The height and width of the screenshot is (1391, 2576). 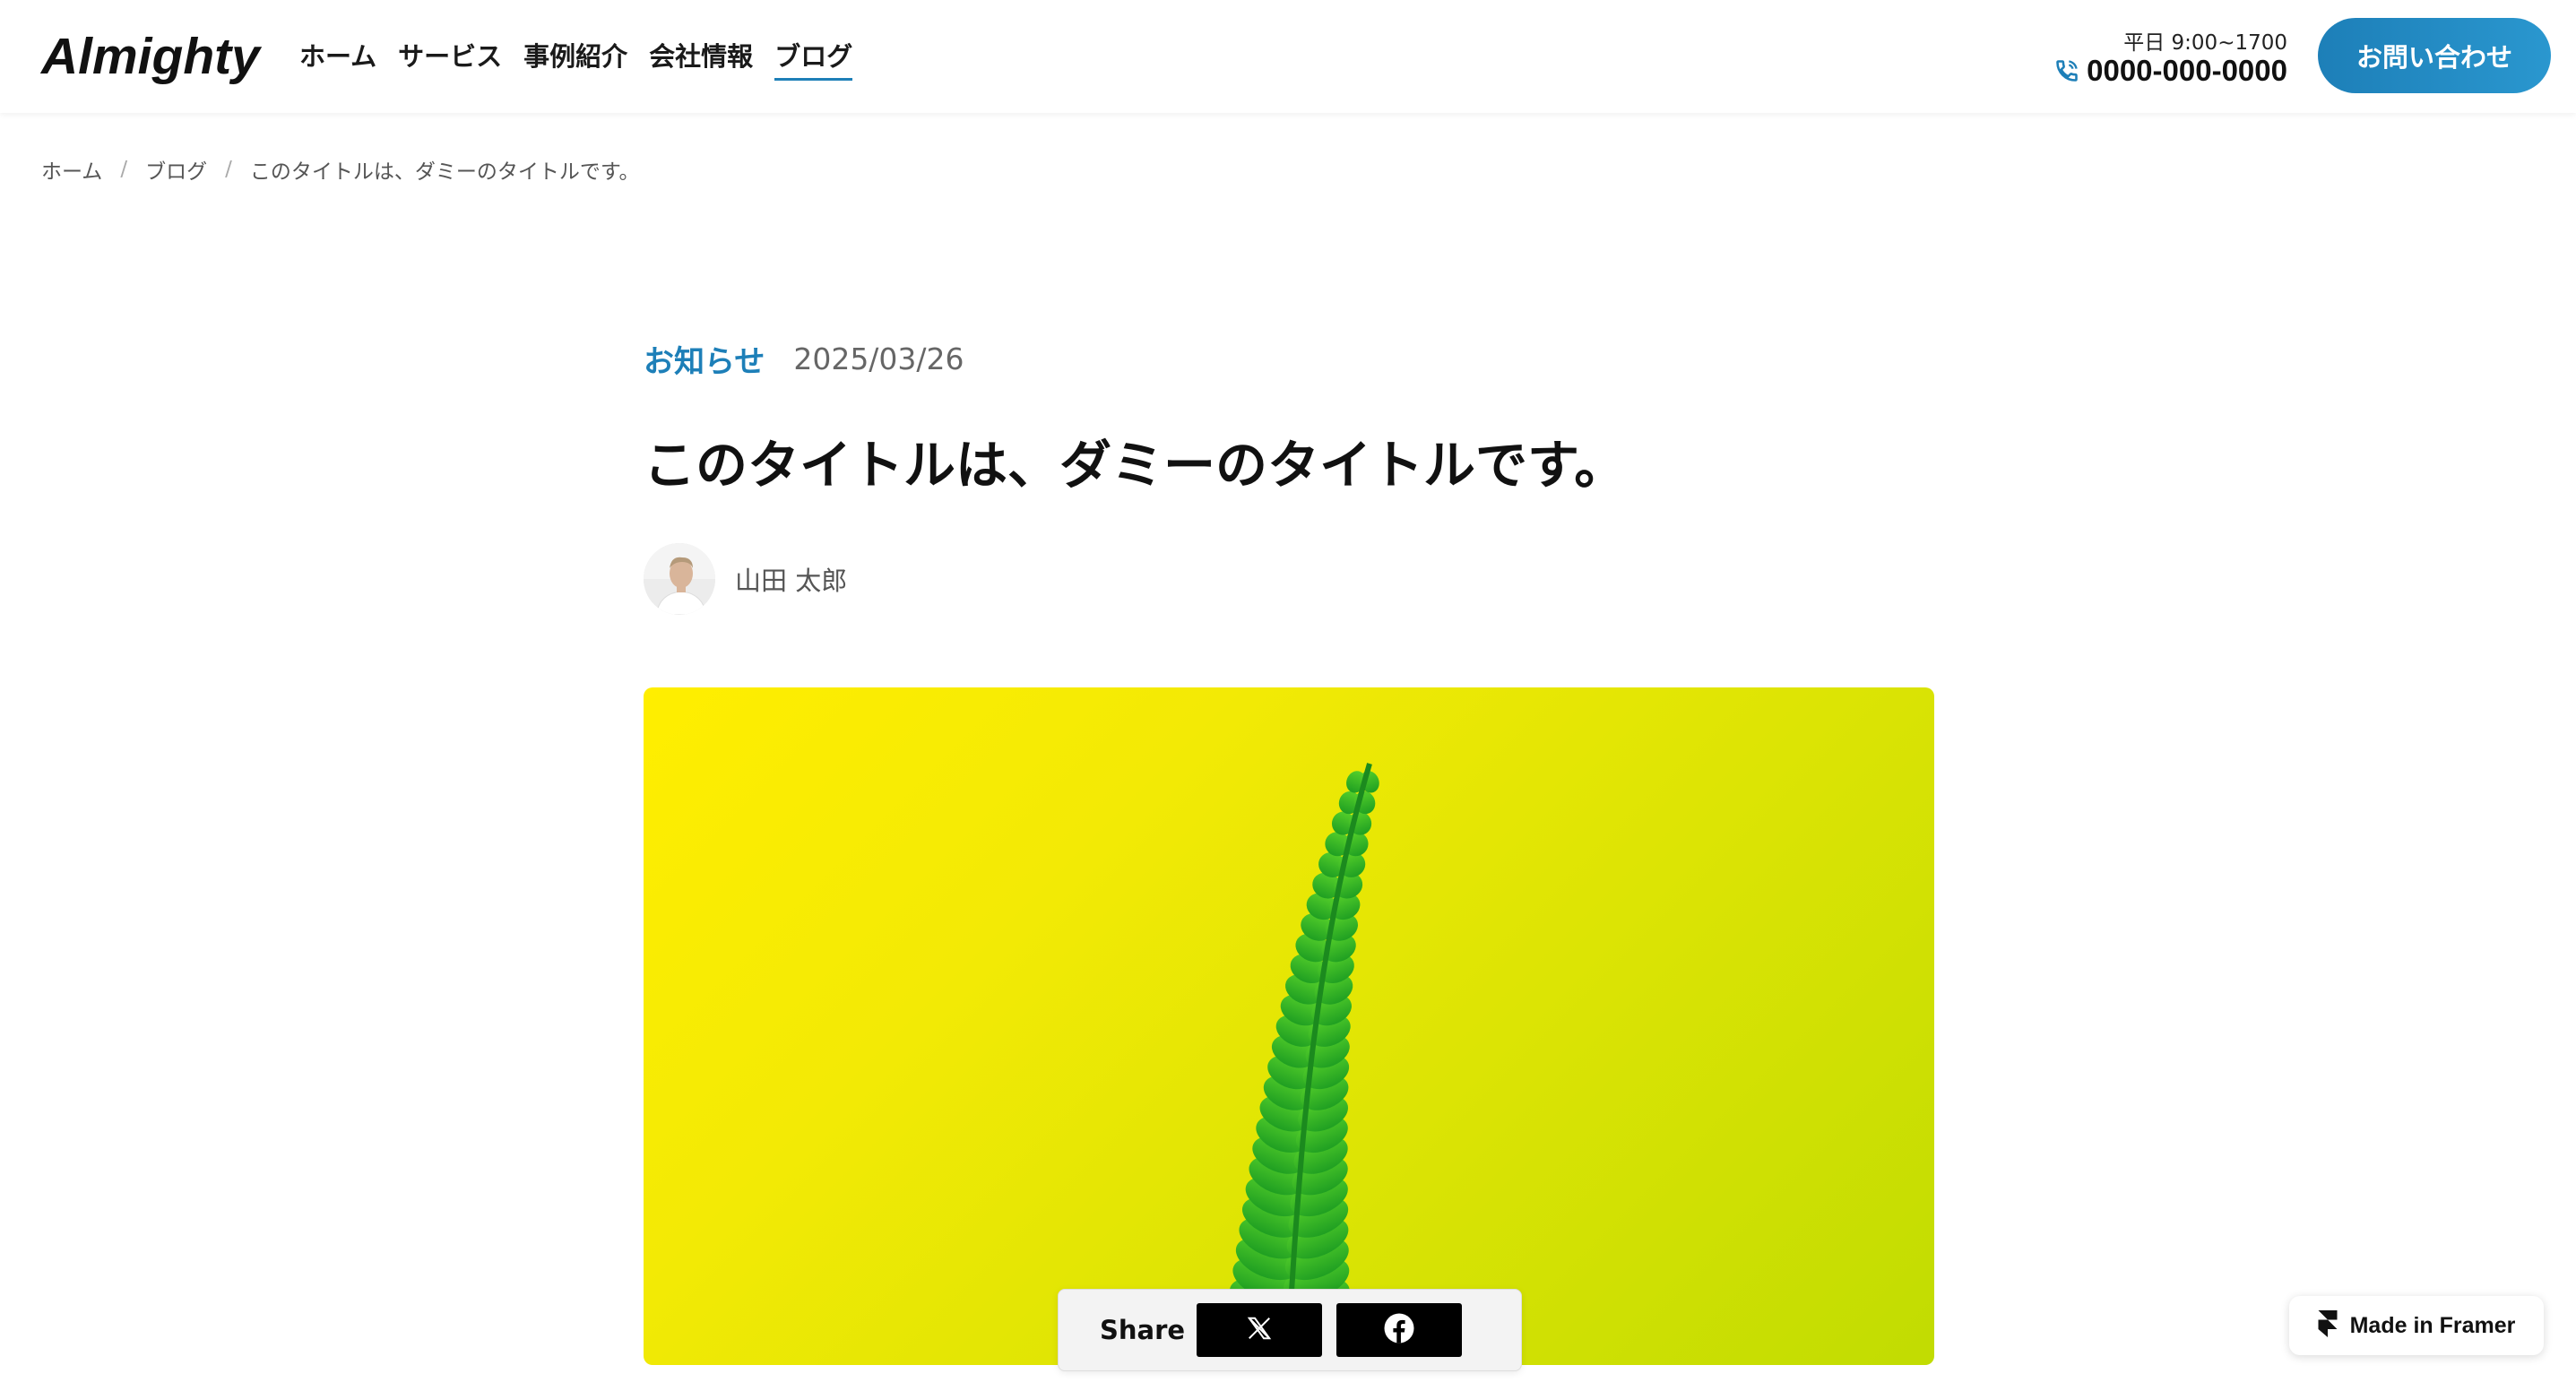 I want to click on framer-badge-label: Made in Framer, so click(x=2432, y=1325).